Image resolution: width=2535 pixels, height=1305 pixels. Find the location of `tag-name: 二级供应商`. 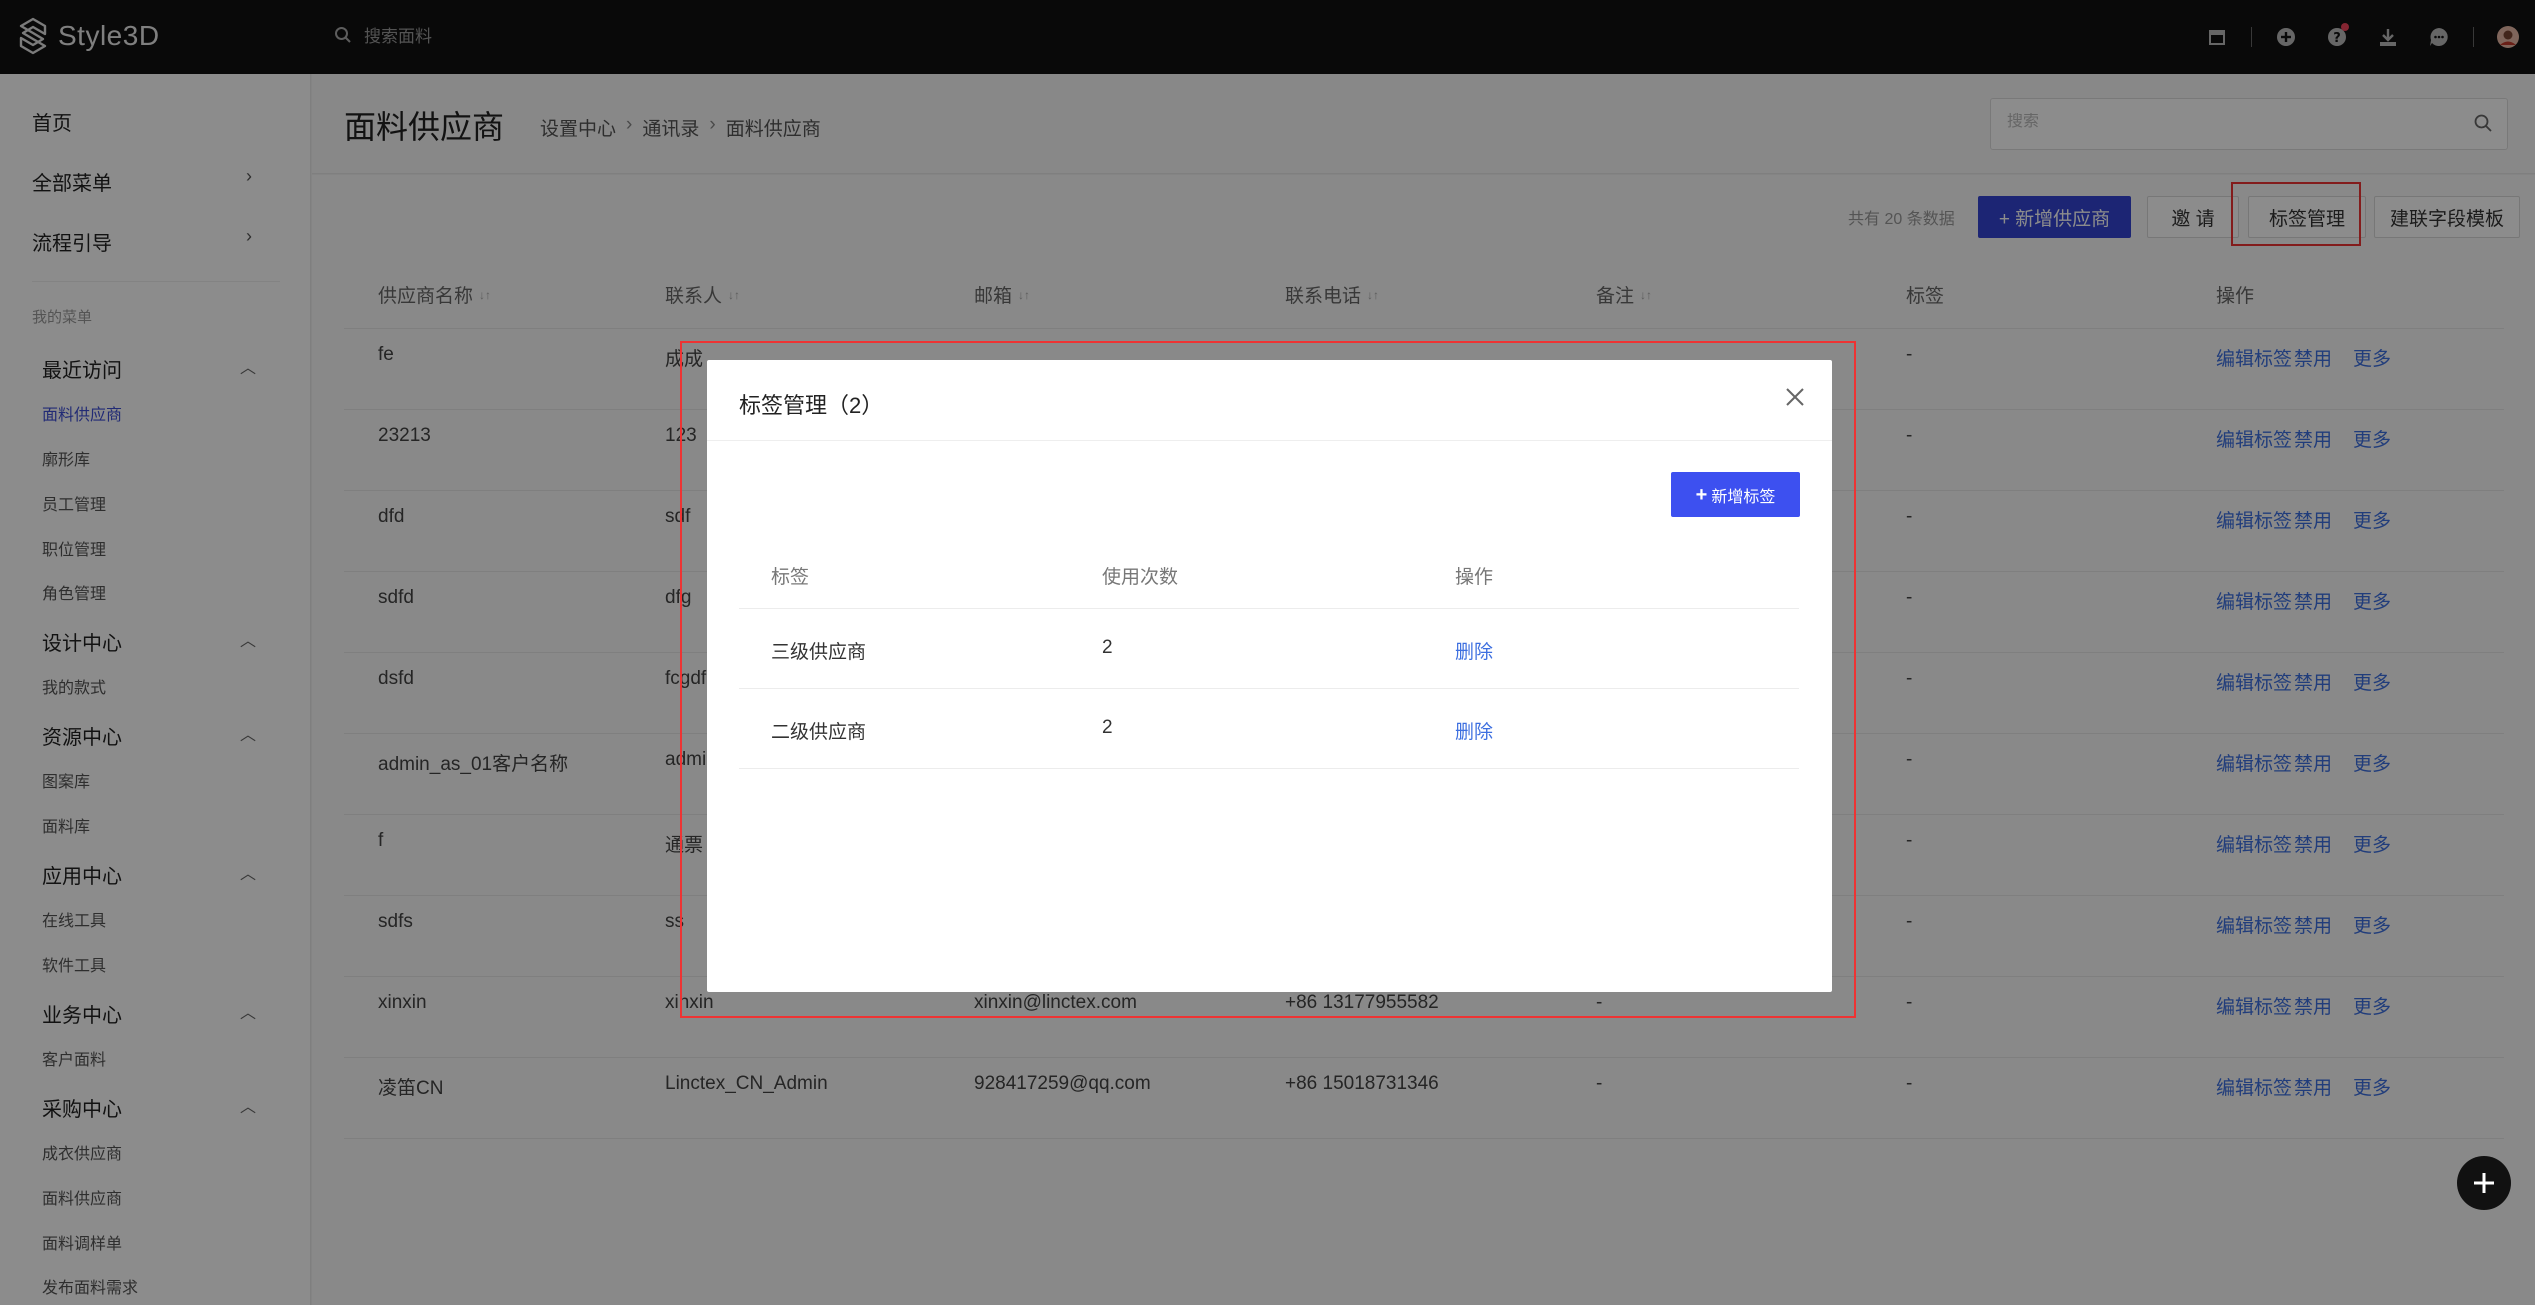

tag-name: 二级供应商 is located at coordinates (819, 732).